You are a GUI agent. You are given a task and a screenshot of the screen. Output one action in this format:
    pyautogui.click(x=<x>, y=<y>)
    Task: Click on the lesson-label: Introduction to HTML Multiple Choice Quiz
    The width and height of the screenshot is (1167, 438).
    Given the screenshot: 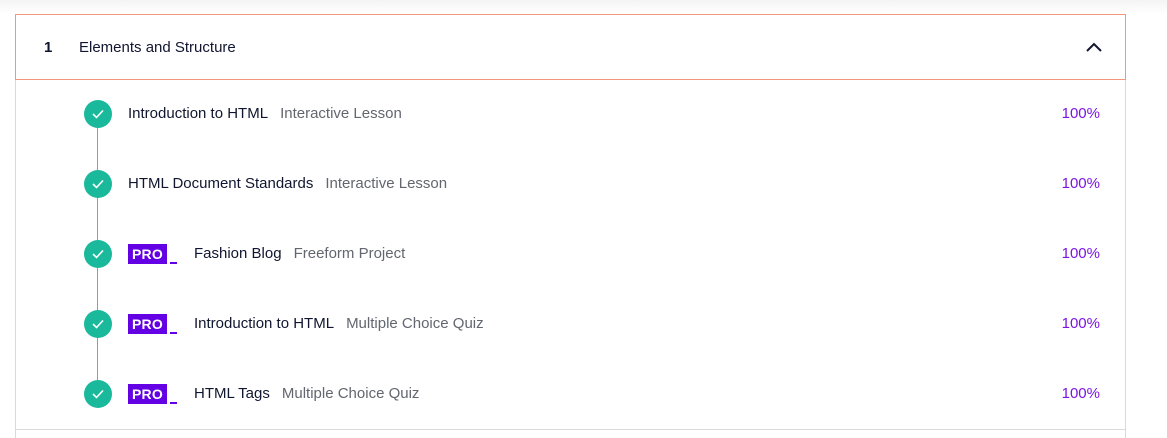 What is the action you would take?
    pyautogui.click(x=339, y=324)
    